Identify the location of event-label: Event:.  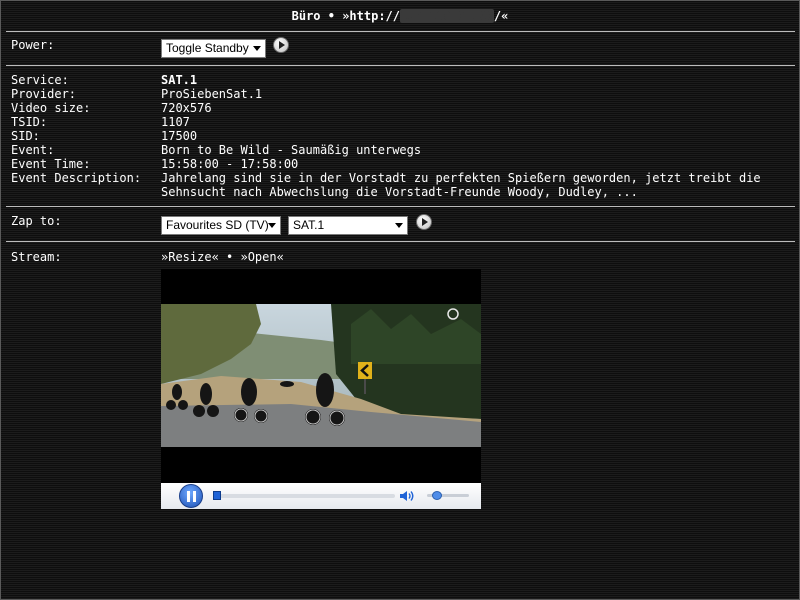
(33, 150).